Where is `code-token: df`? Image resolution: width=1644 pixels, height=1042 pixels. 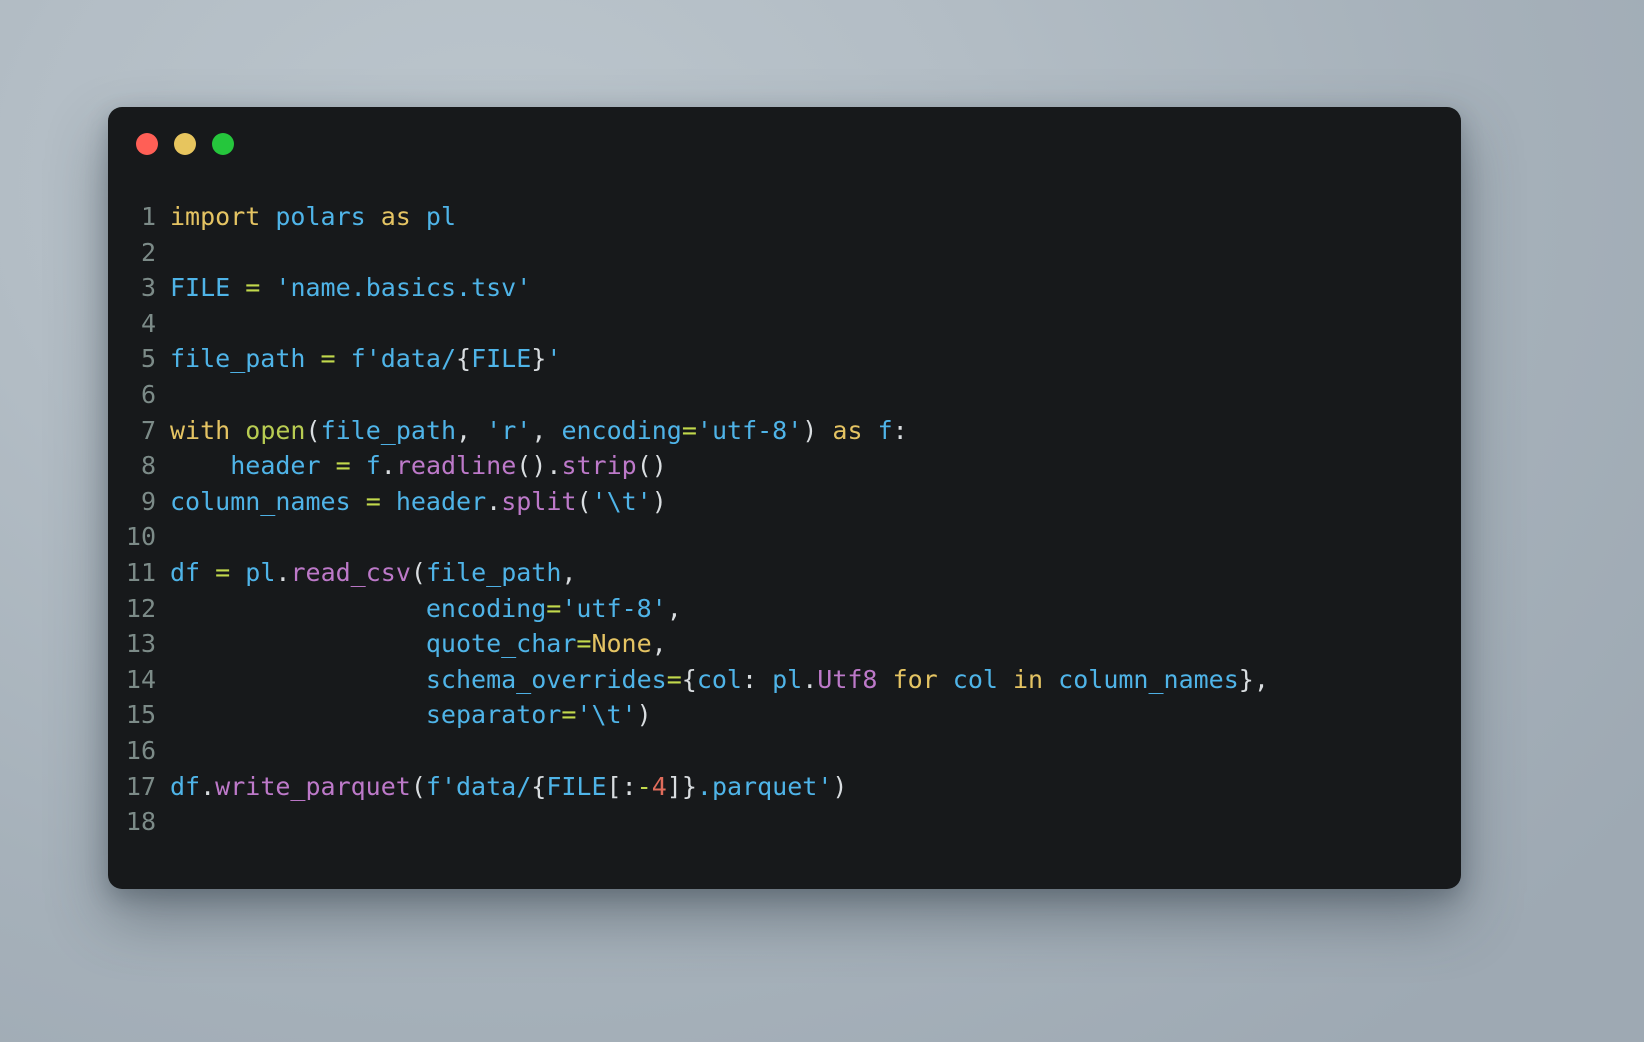 code-token: df is located at coordinates (185, 572).